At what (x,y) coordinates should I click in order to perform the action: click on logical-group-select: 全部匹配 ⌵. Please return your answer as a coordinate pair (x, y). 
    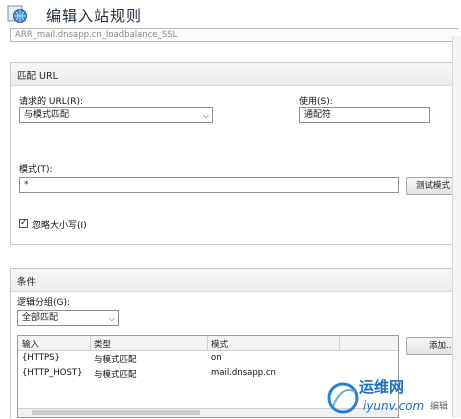
    Looking at the image, I should click on (68, 318).